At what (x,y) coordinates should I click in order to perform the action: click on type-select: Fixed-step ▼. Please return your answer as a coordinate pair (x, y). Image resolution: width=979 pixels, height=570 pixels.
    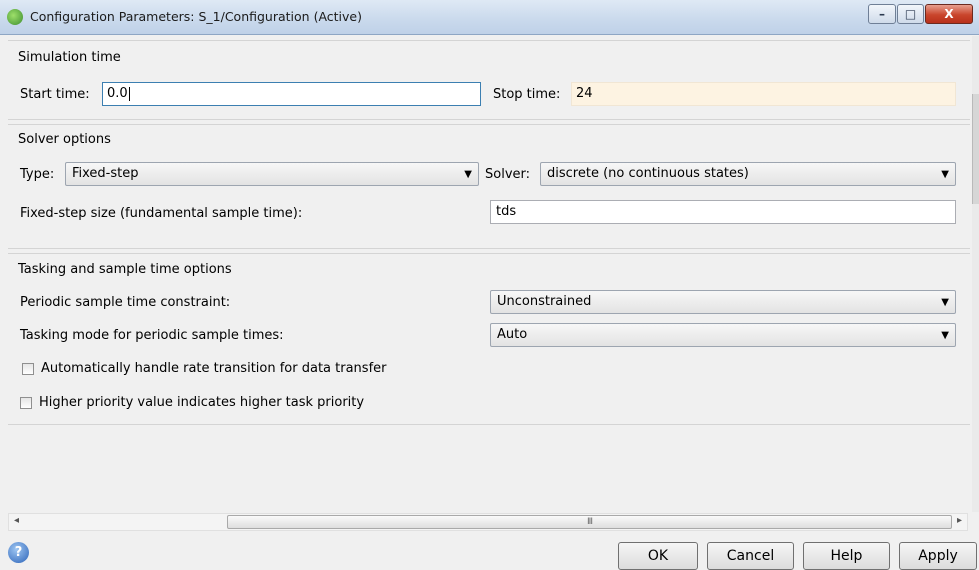
    Looking at the image, I should click on (272, 174).